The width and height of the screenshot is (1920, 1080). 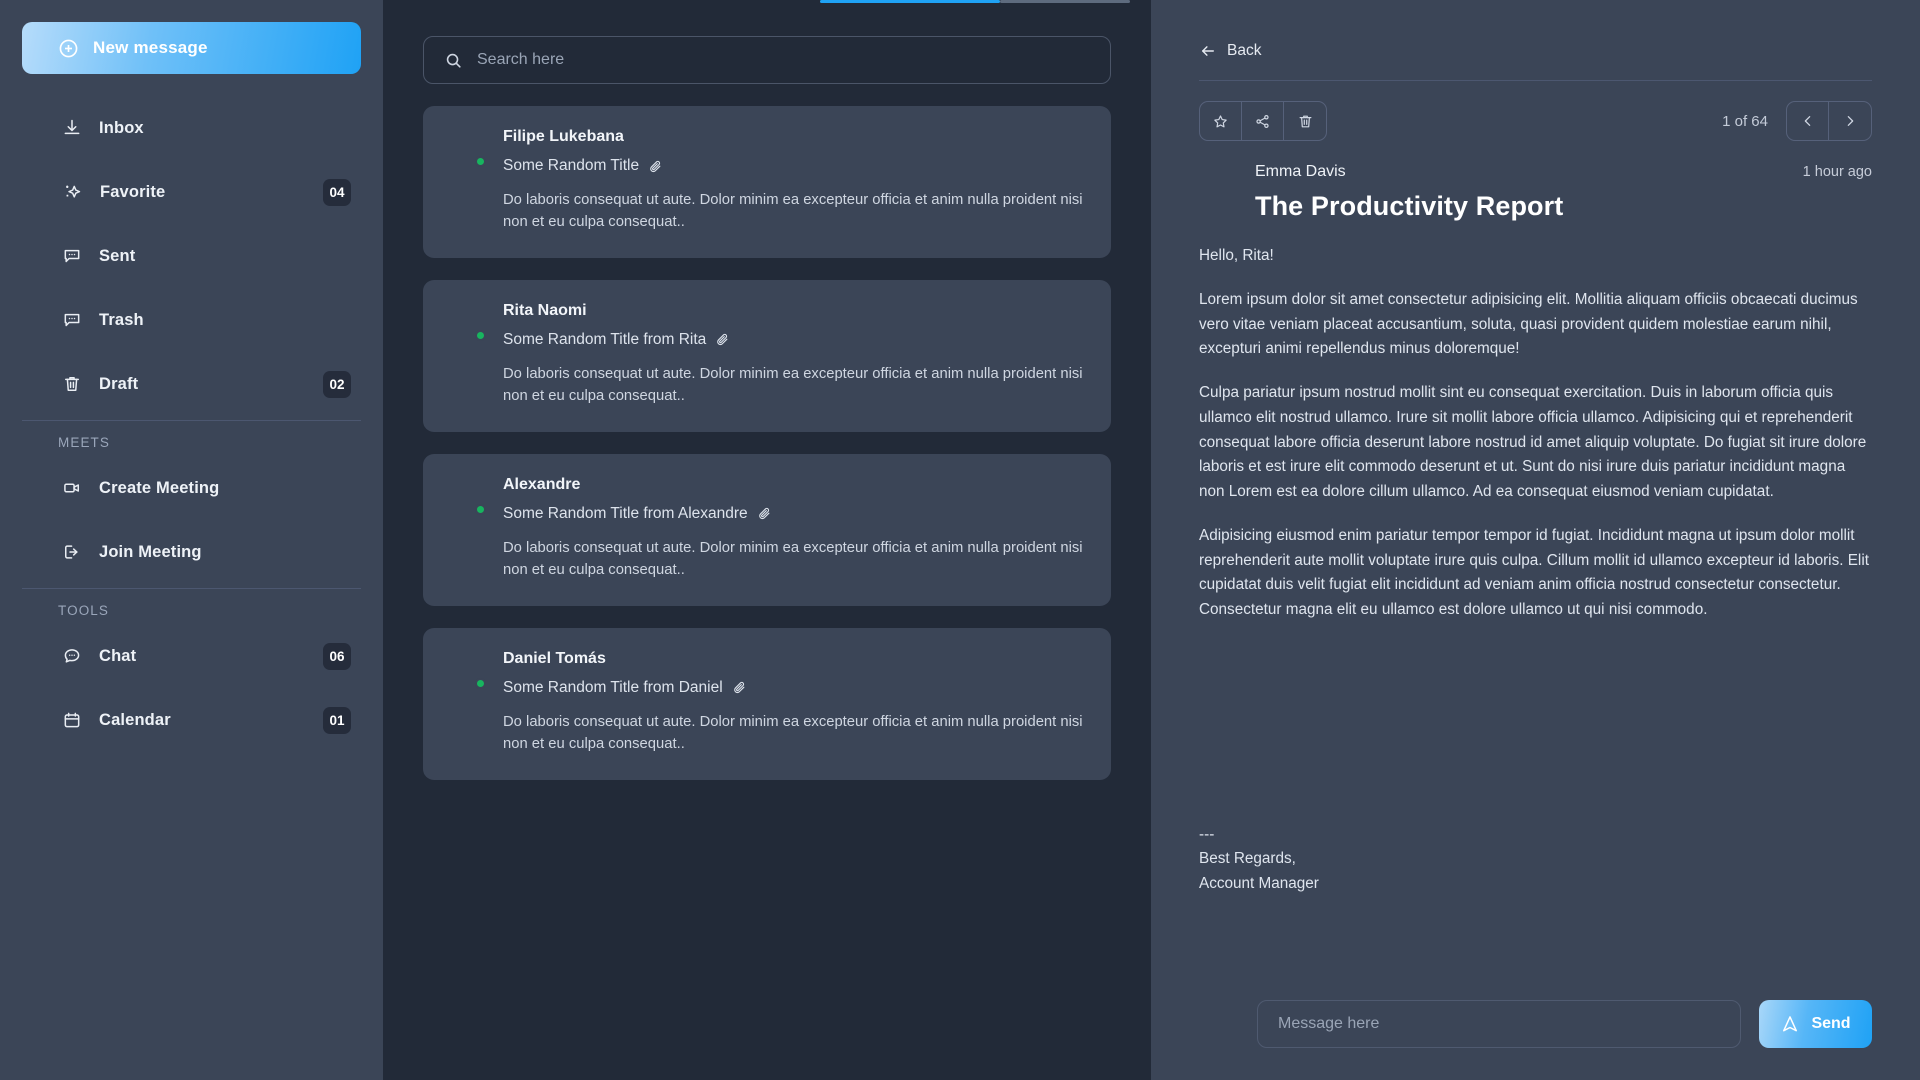 What do you see at coordinates (337, 656) in the screenshot?
I see `sidebar-badge-chat: 06` at bounding box center [337, 656].